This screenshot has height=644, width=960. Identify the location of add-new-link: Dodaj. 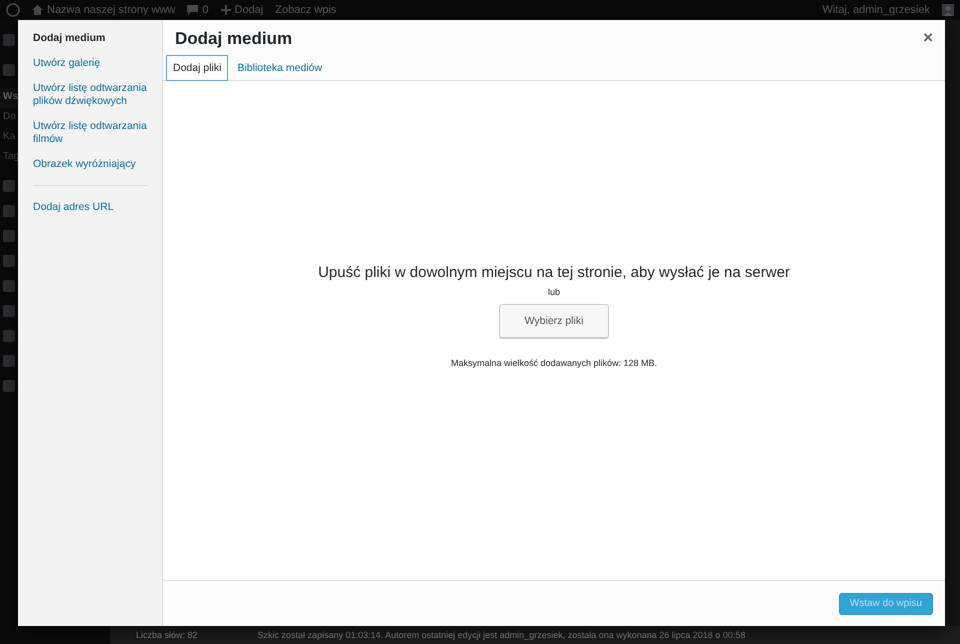
(249, 10).